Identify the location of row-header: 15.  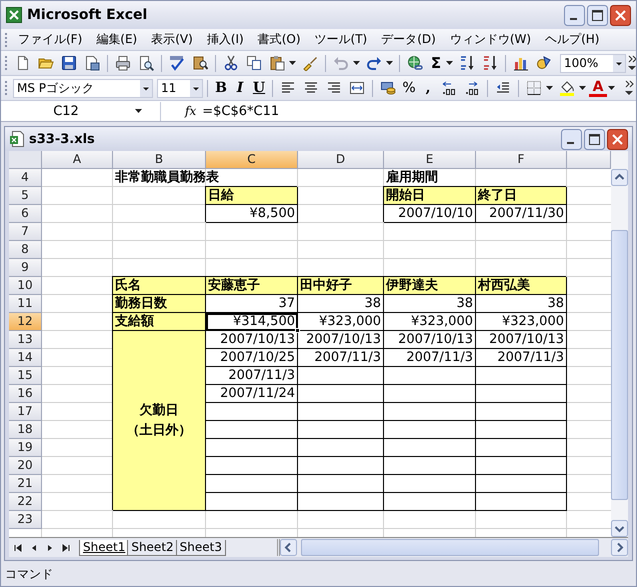
(25, 376).